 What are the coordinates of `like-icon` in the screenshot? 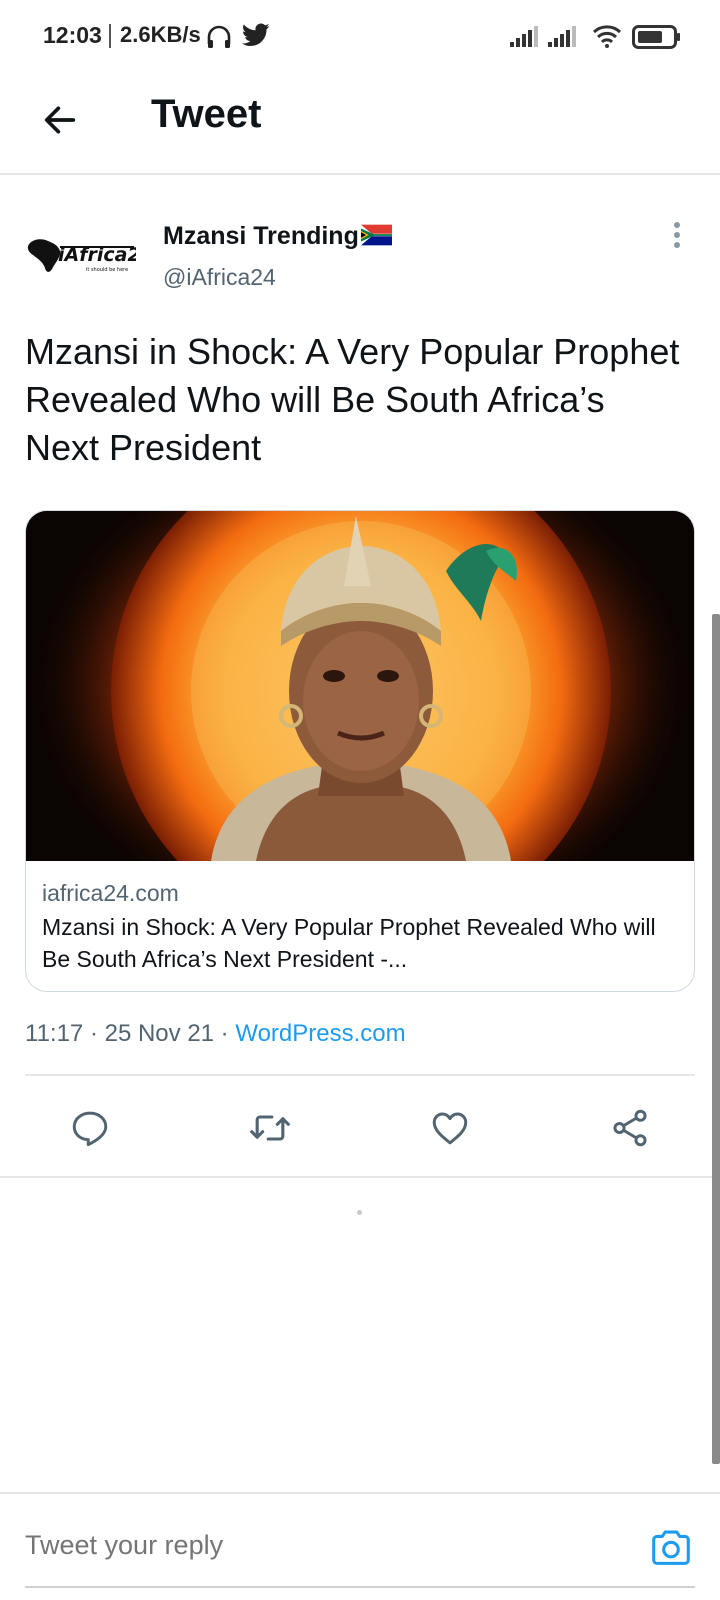 It's located at (450, 1128).